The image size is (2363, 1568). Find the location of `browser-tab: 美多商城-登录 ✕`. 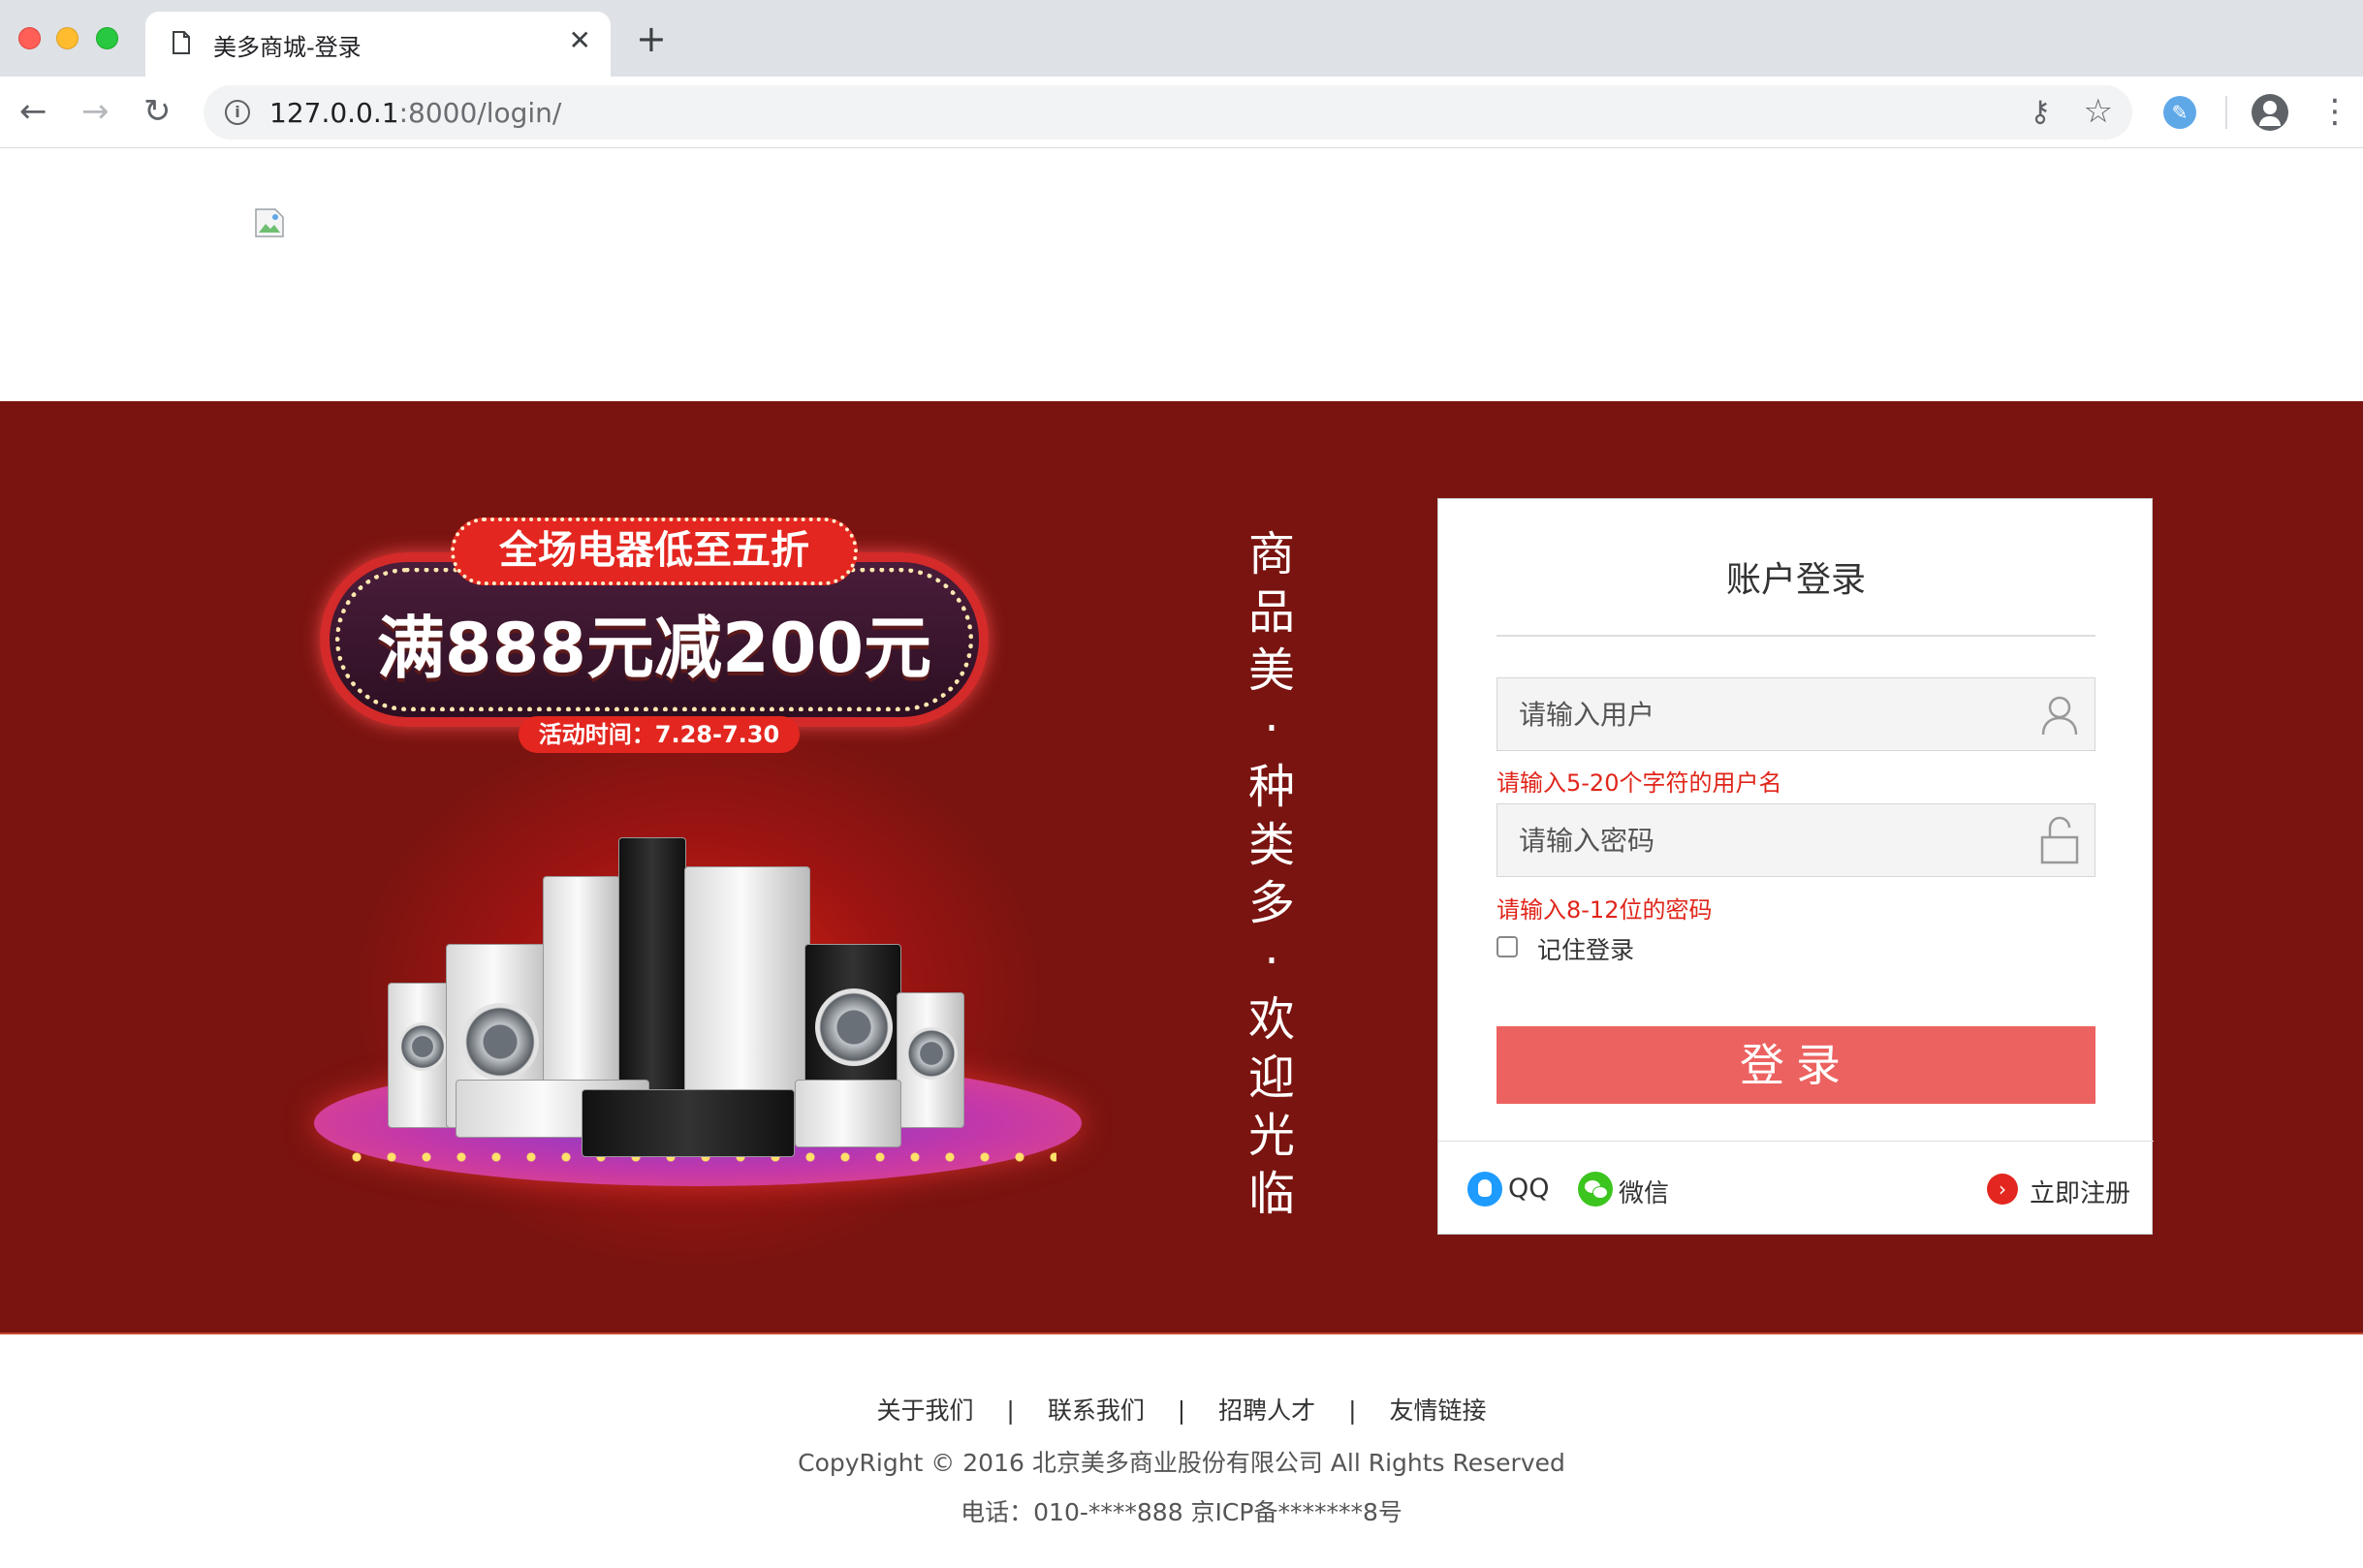

browser-tab: 美多商城-登录 ✕ is located at coordinates (378, 45).